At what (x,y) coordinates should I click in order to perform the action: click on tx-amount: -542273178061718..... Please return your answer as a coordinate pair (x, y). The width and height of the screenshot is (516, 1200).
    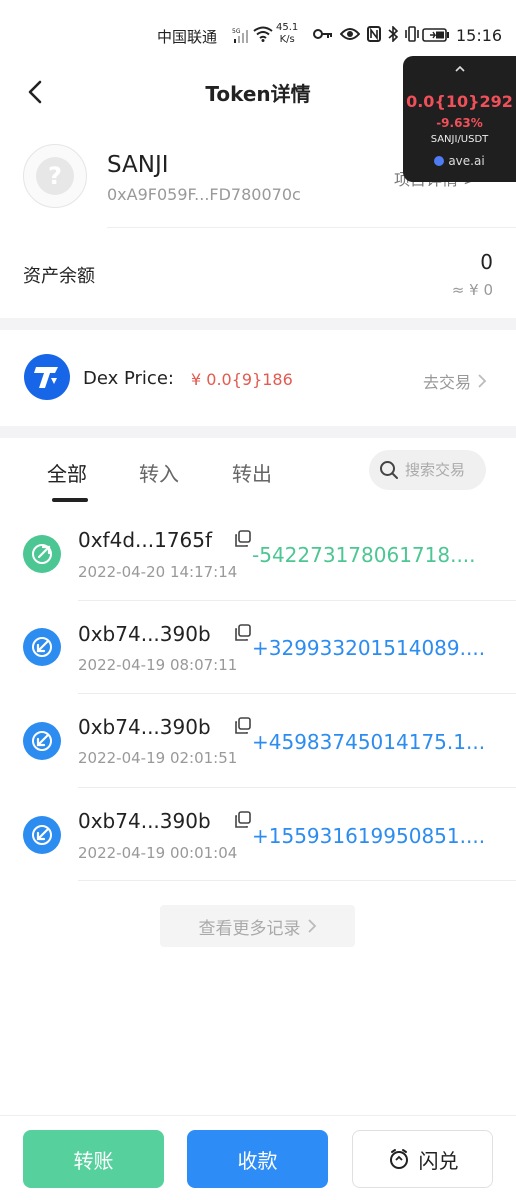
    Looking at the image, I should click on (364, 555).